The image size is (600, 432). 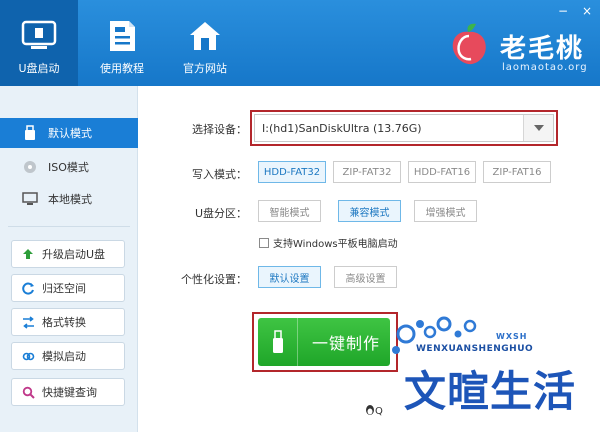 I want to click on tool-label: 快捷键查询, so click(x=69, y=392).